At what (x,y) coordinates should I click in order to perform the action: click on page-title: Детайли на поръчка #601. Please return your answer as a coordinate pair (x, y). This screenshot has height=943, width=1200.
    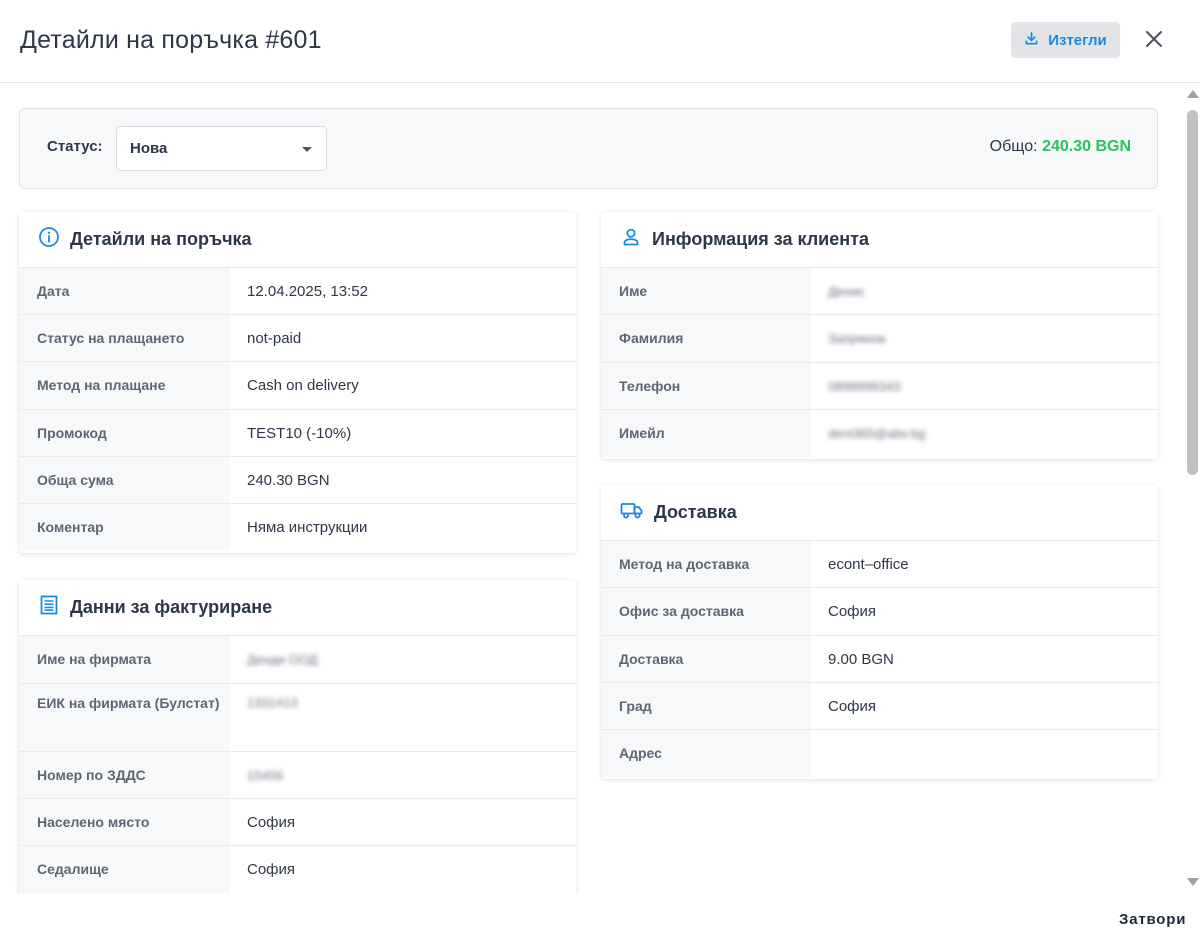
    Looking at the image, I should click on (171, 40).